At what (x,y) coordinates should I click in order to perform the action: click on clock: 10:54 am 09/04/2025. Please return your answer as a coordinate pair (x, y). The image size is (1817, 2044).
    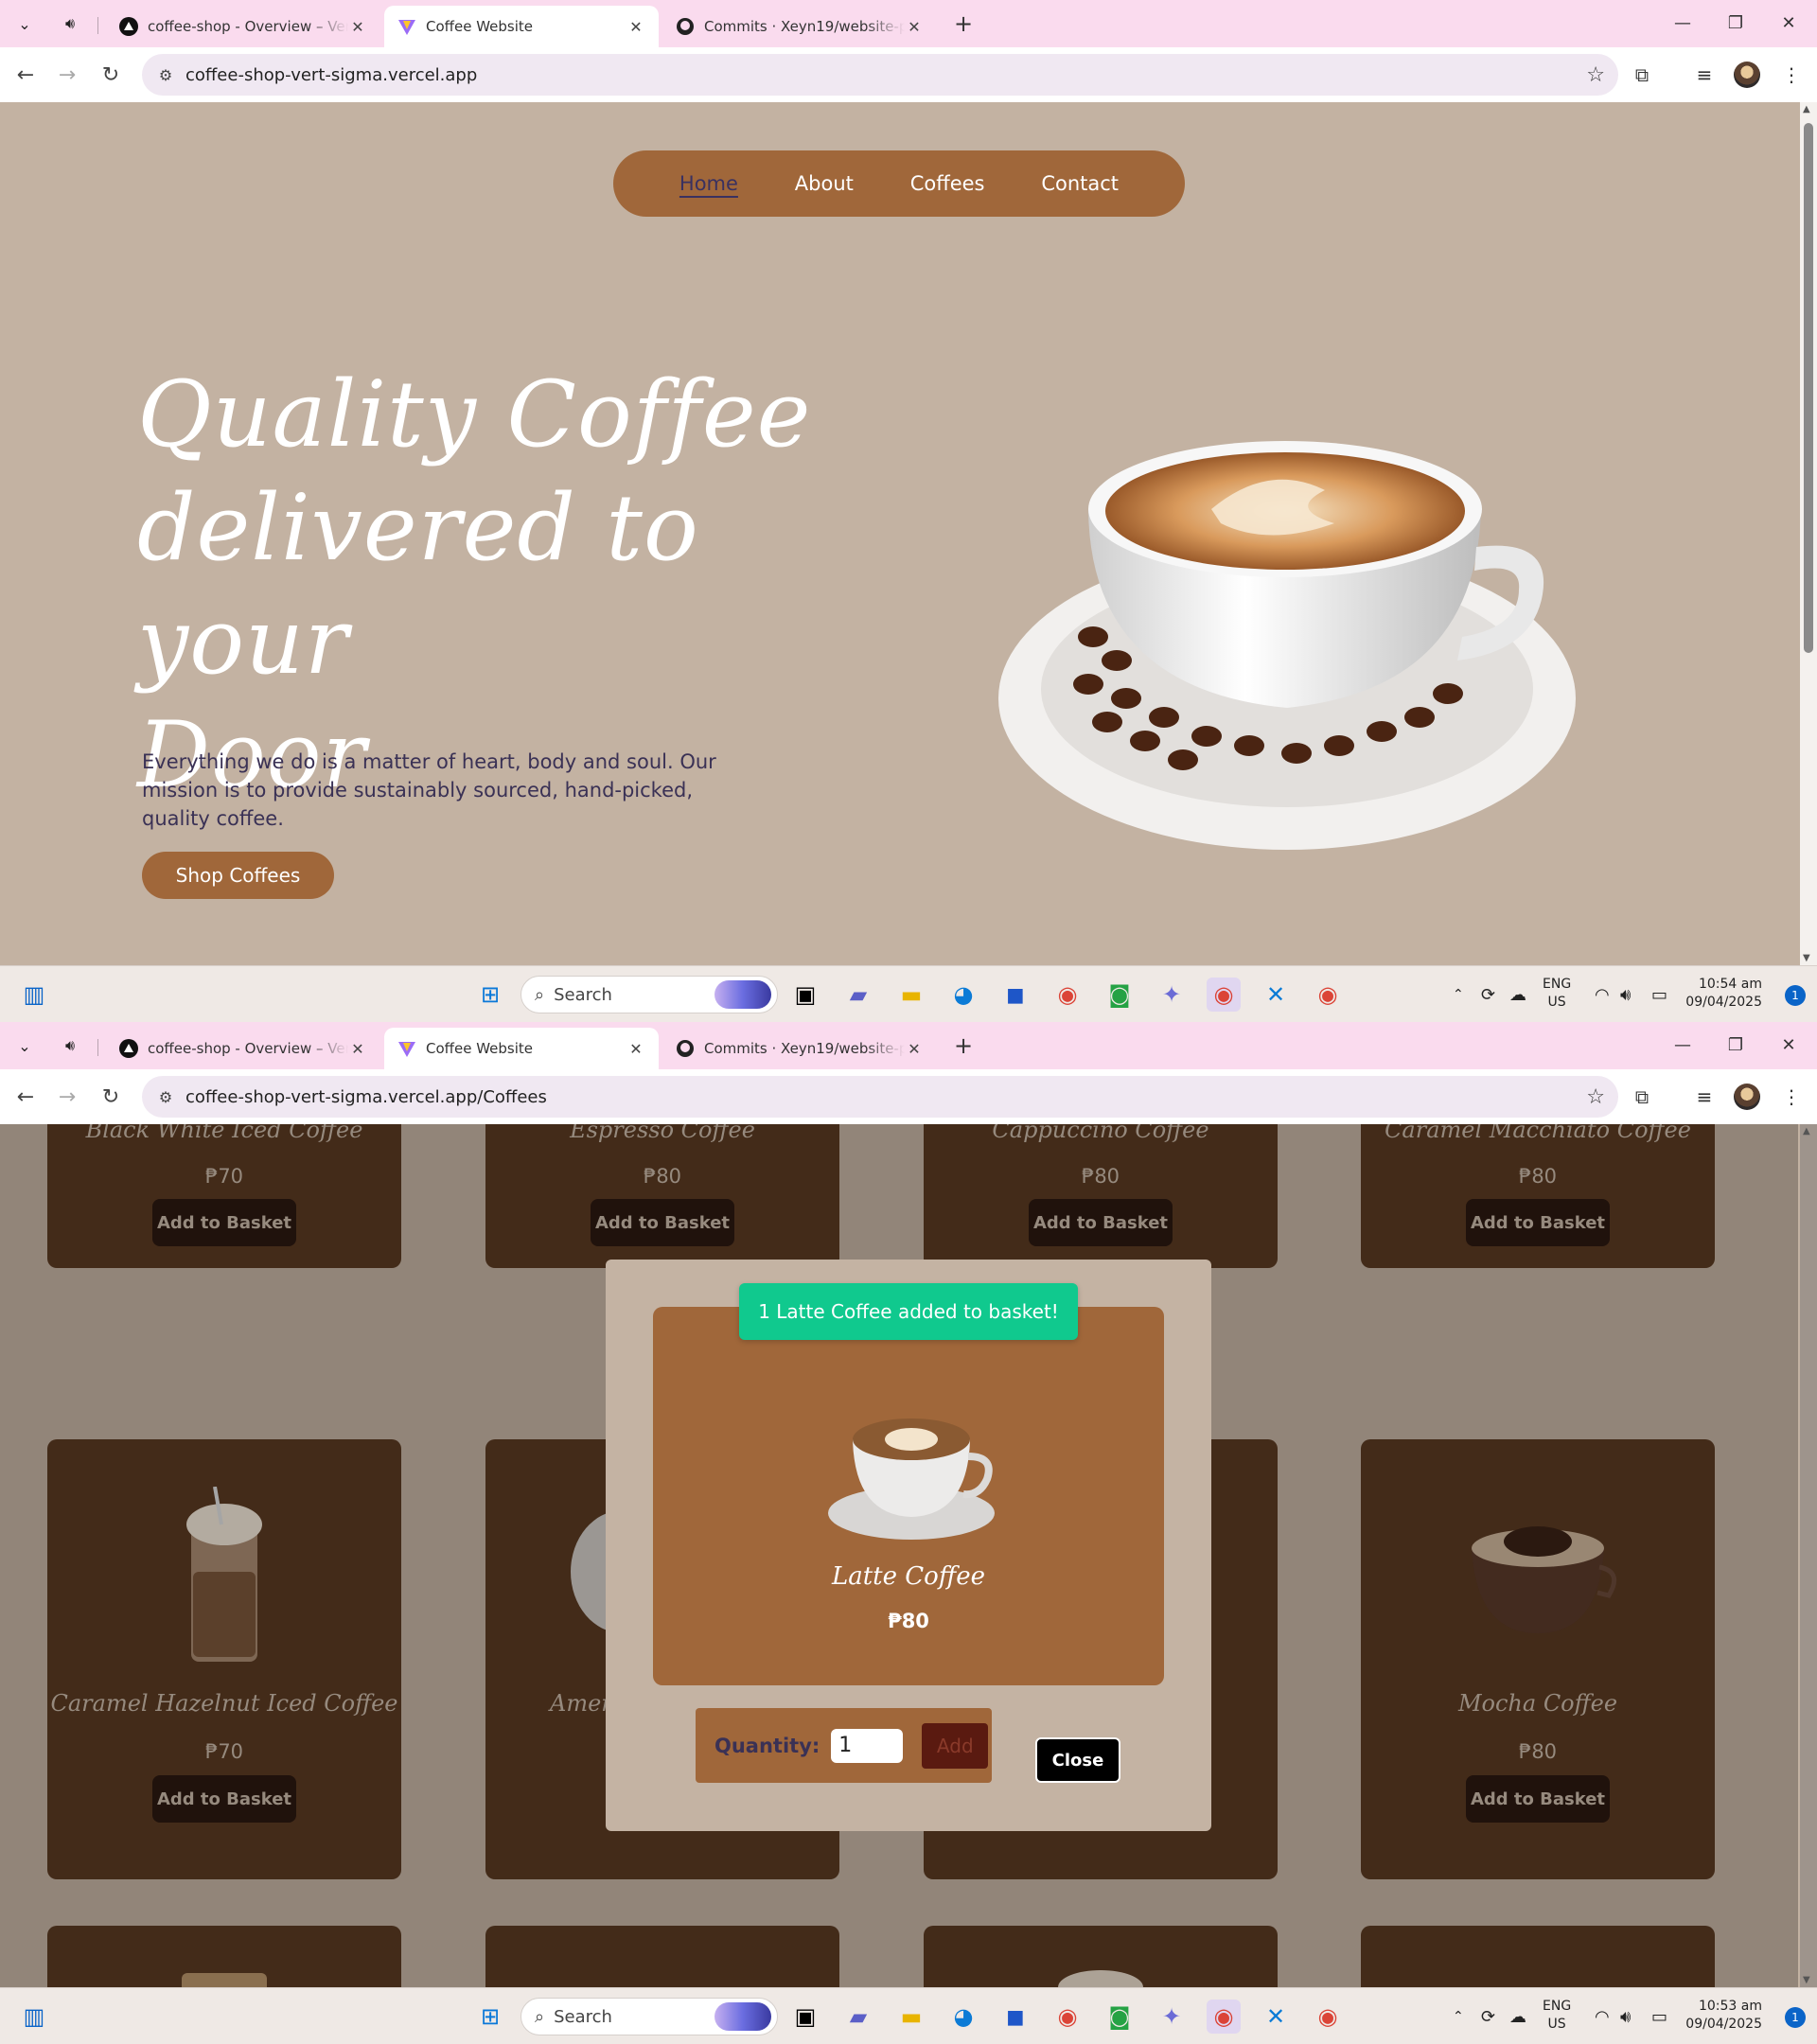
    Looking at the image, I should click on (1724, 994).